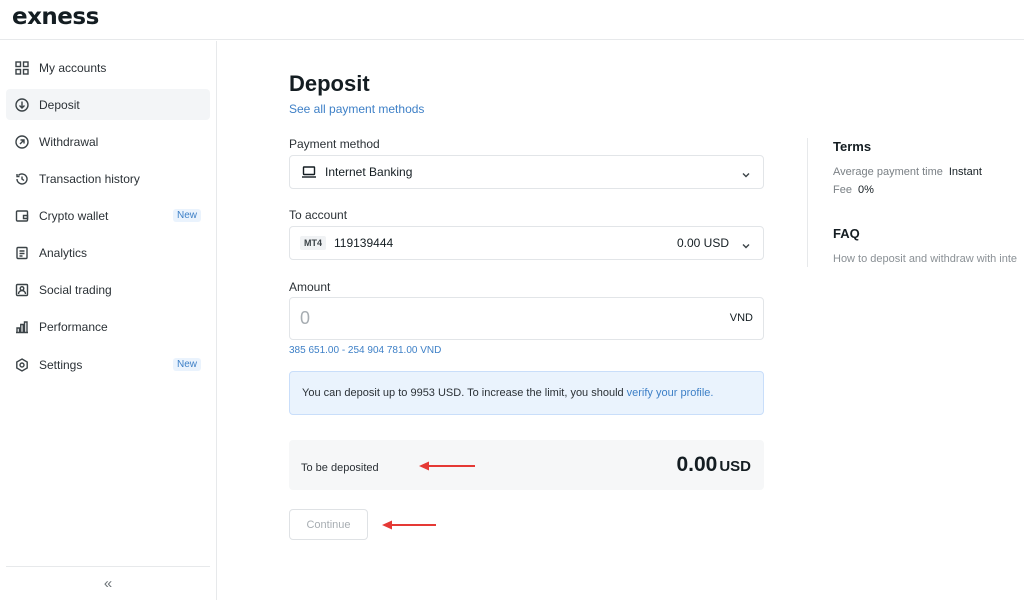  What do you see at coordinates (61, 364) in the screenshot?
I see `sidebar-item-label: Settings` at bounding box center [61, 364].